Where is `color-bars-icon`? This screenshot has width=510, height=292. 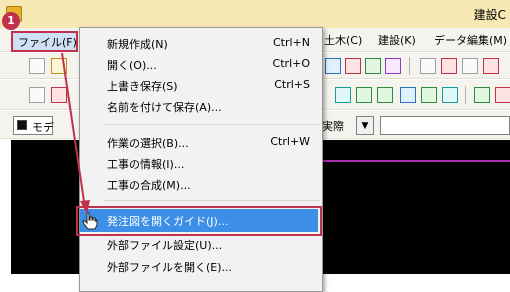
color-bars-icon is located at coordinates (353, 66).